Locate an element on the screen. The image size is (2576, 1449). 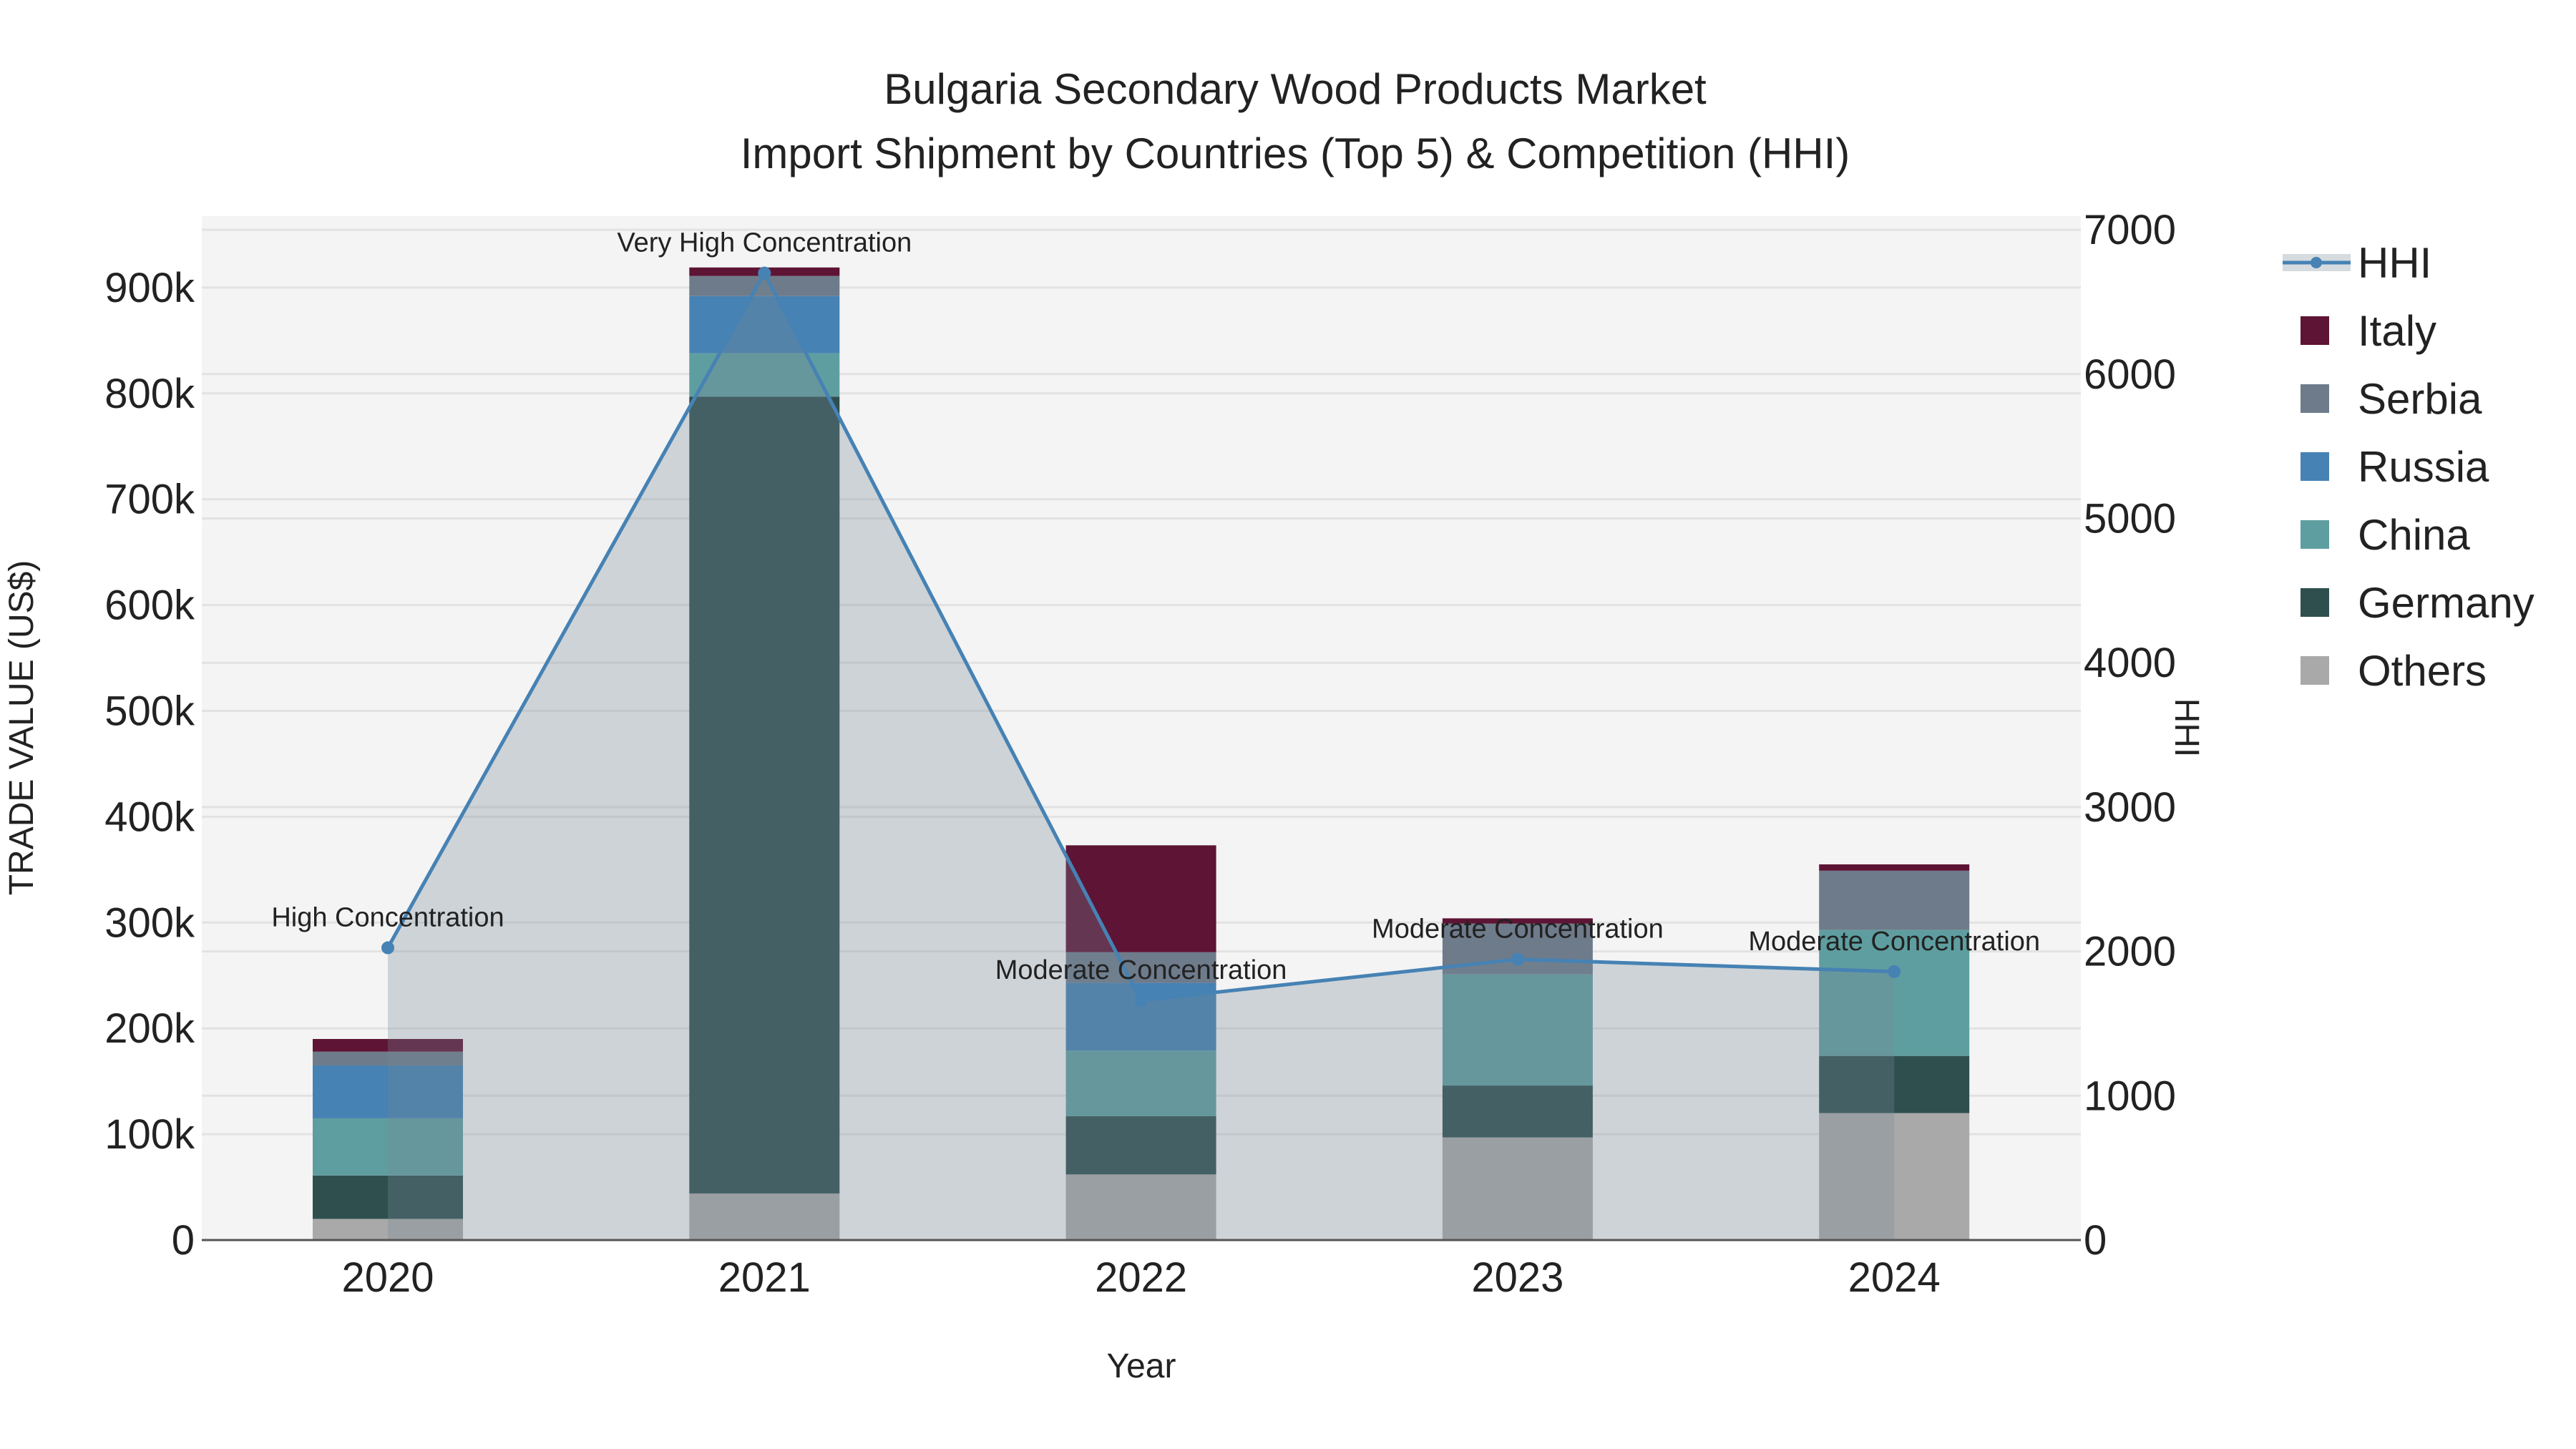
hhi-marker-2023 is located at coordinates (1517, 959).